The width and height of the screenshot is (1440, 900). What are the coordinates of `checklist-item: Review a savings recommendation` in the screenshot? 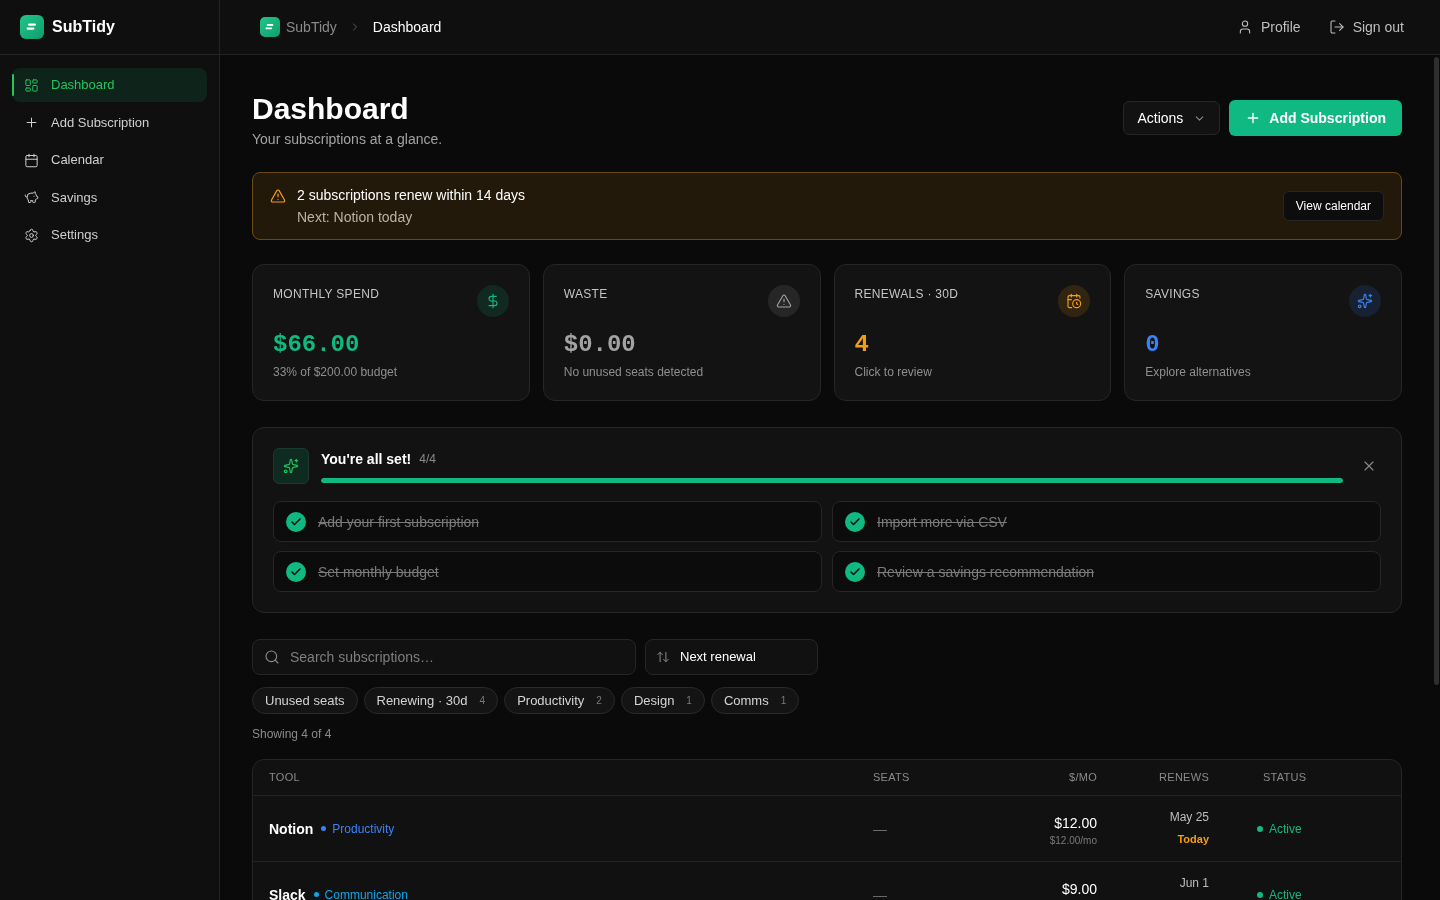 It's located at (1106, 571).